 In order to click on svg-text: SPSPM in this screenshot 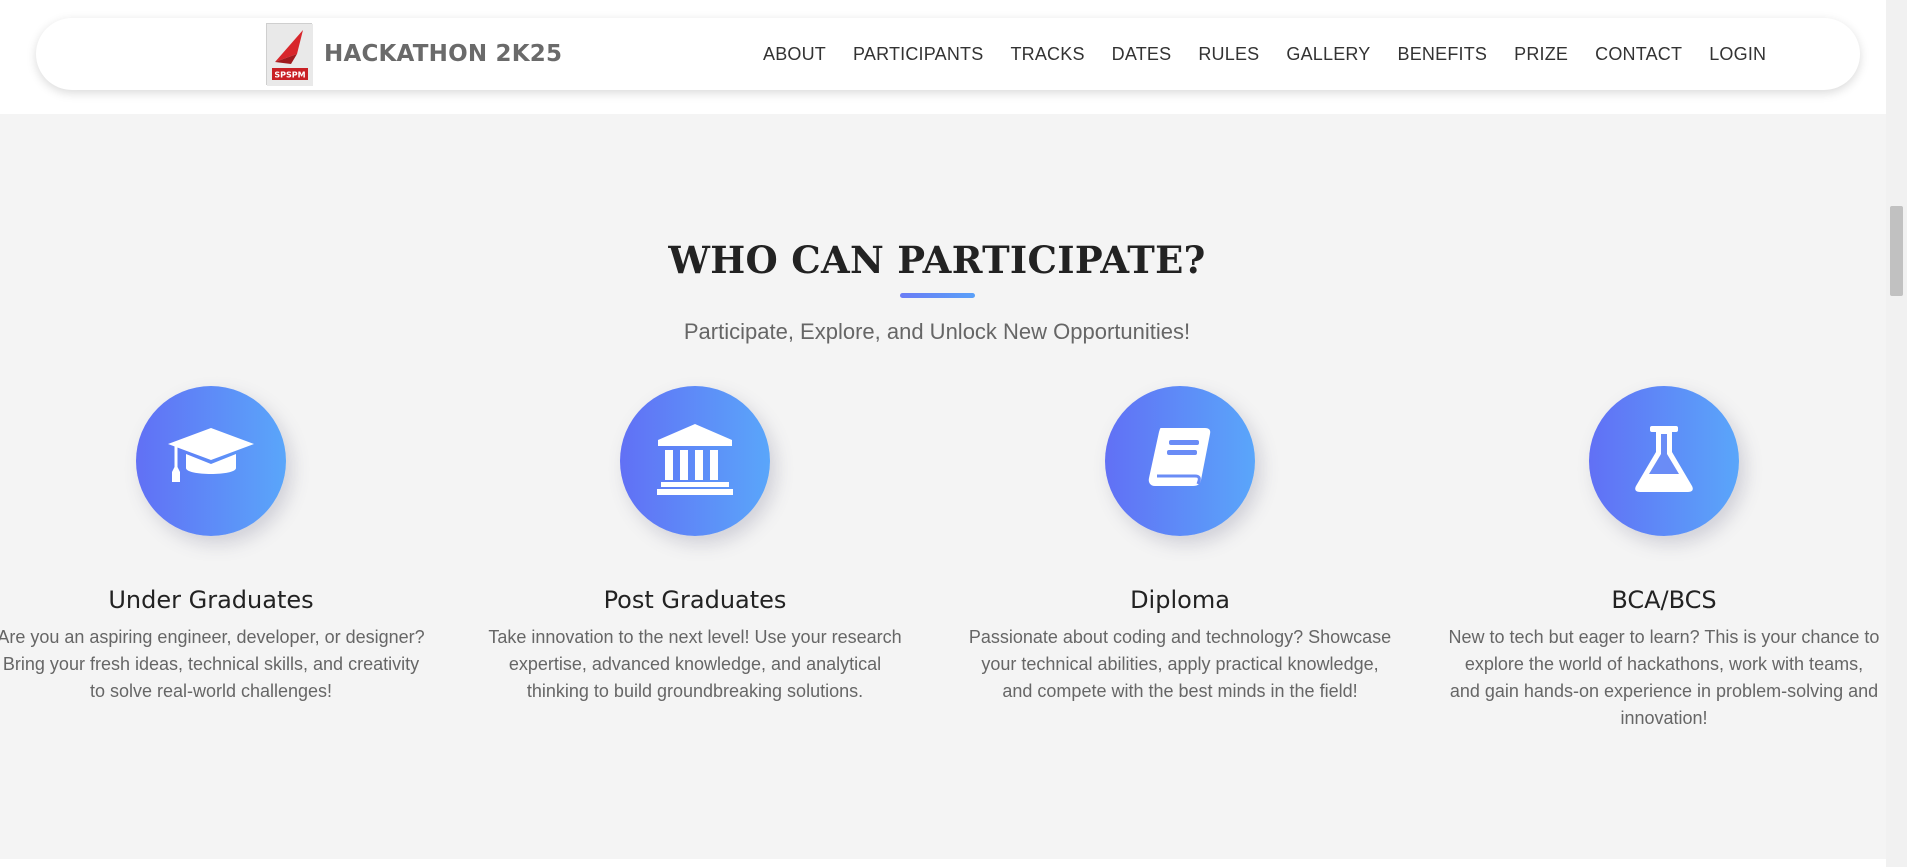, I will do `click(289, 75)`.